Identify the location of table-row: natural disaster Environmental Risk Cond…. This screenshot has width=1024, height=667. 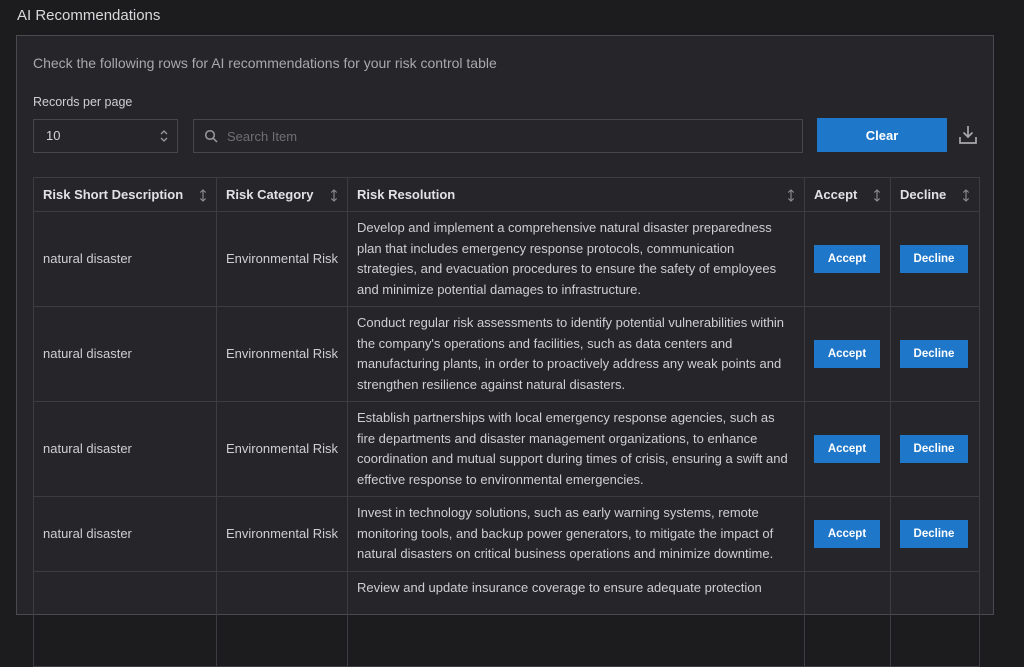
(506, 354).